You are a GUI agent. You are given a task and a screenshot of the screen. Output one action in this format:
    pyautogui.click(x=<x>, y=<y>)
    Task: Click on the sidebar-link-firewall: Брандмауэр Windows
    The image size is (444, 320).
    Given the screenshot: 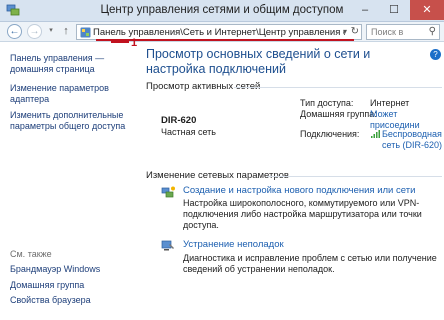 What is the action you would take?
    pyautogui.click(x=55, y=269)
    